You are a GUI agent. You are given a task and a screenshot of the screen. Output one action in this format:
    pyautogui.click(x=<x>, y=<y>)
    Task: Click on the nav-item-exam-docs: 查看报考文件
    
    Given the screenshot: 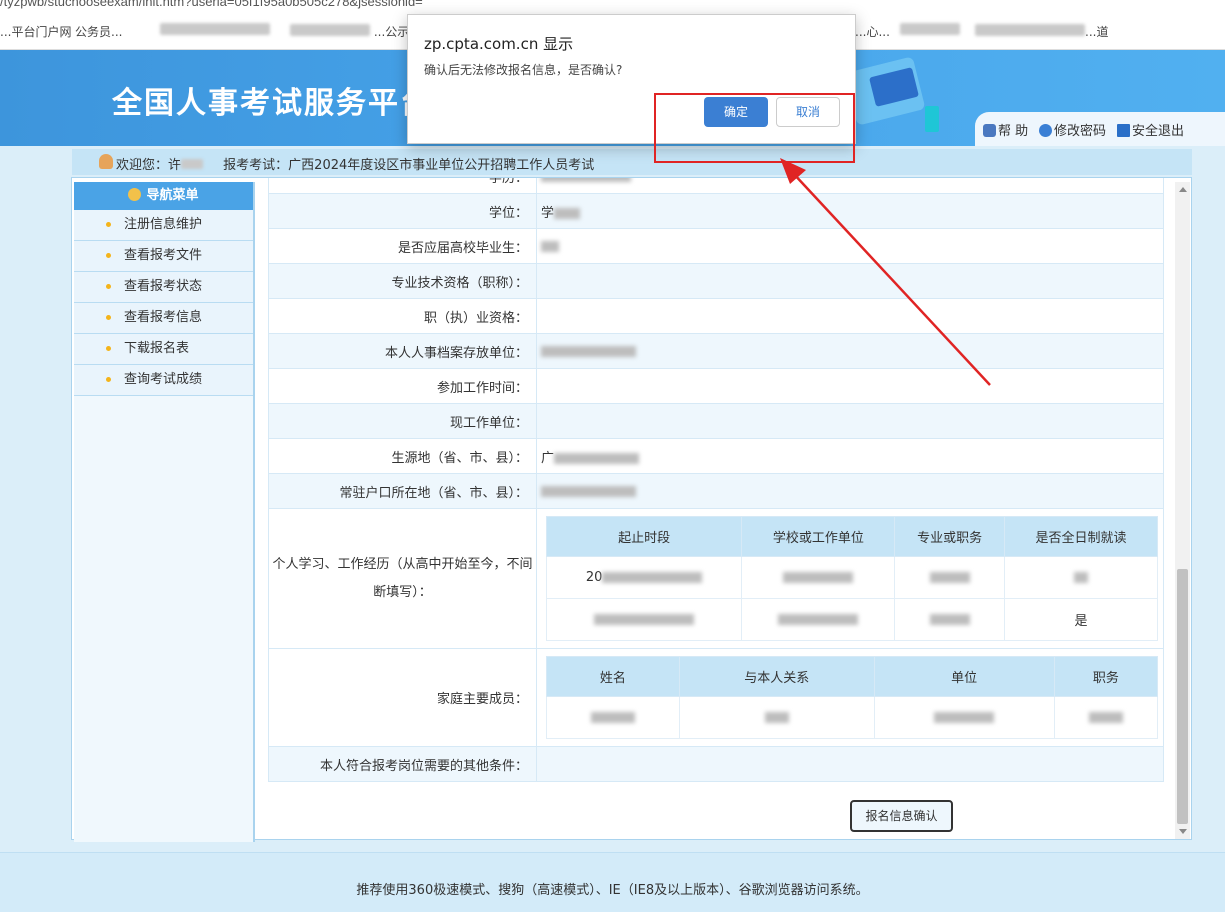 What is the action you would take?
    pyautogui.click(x=163, y=256)
    